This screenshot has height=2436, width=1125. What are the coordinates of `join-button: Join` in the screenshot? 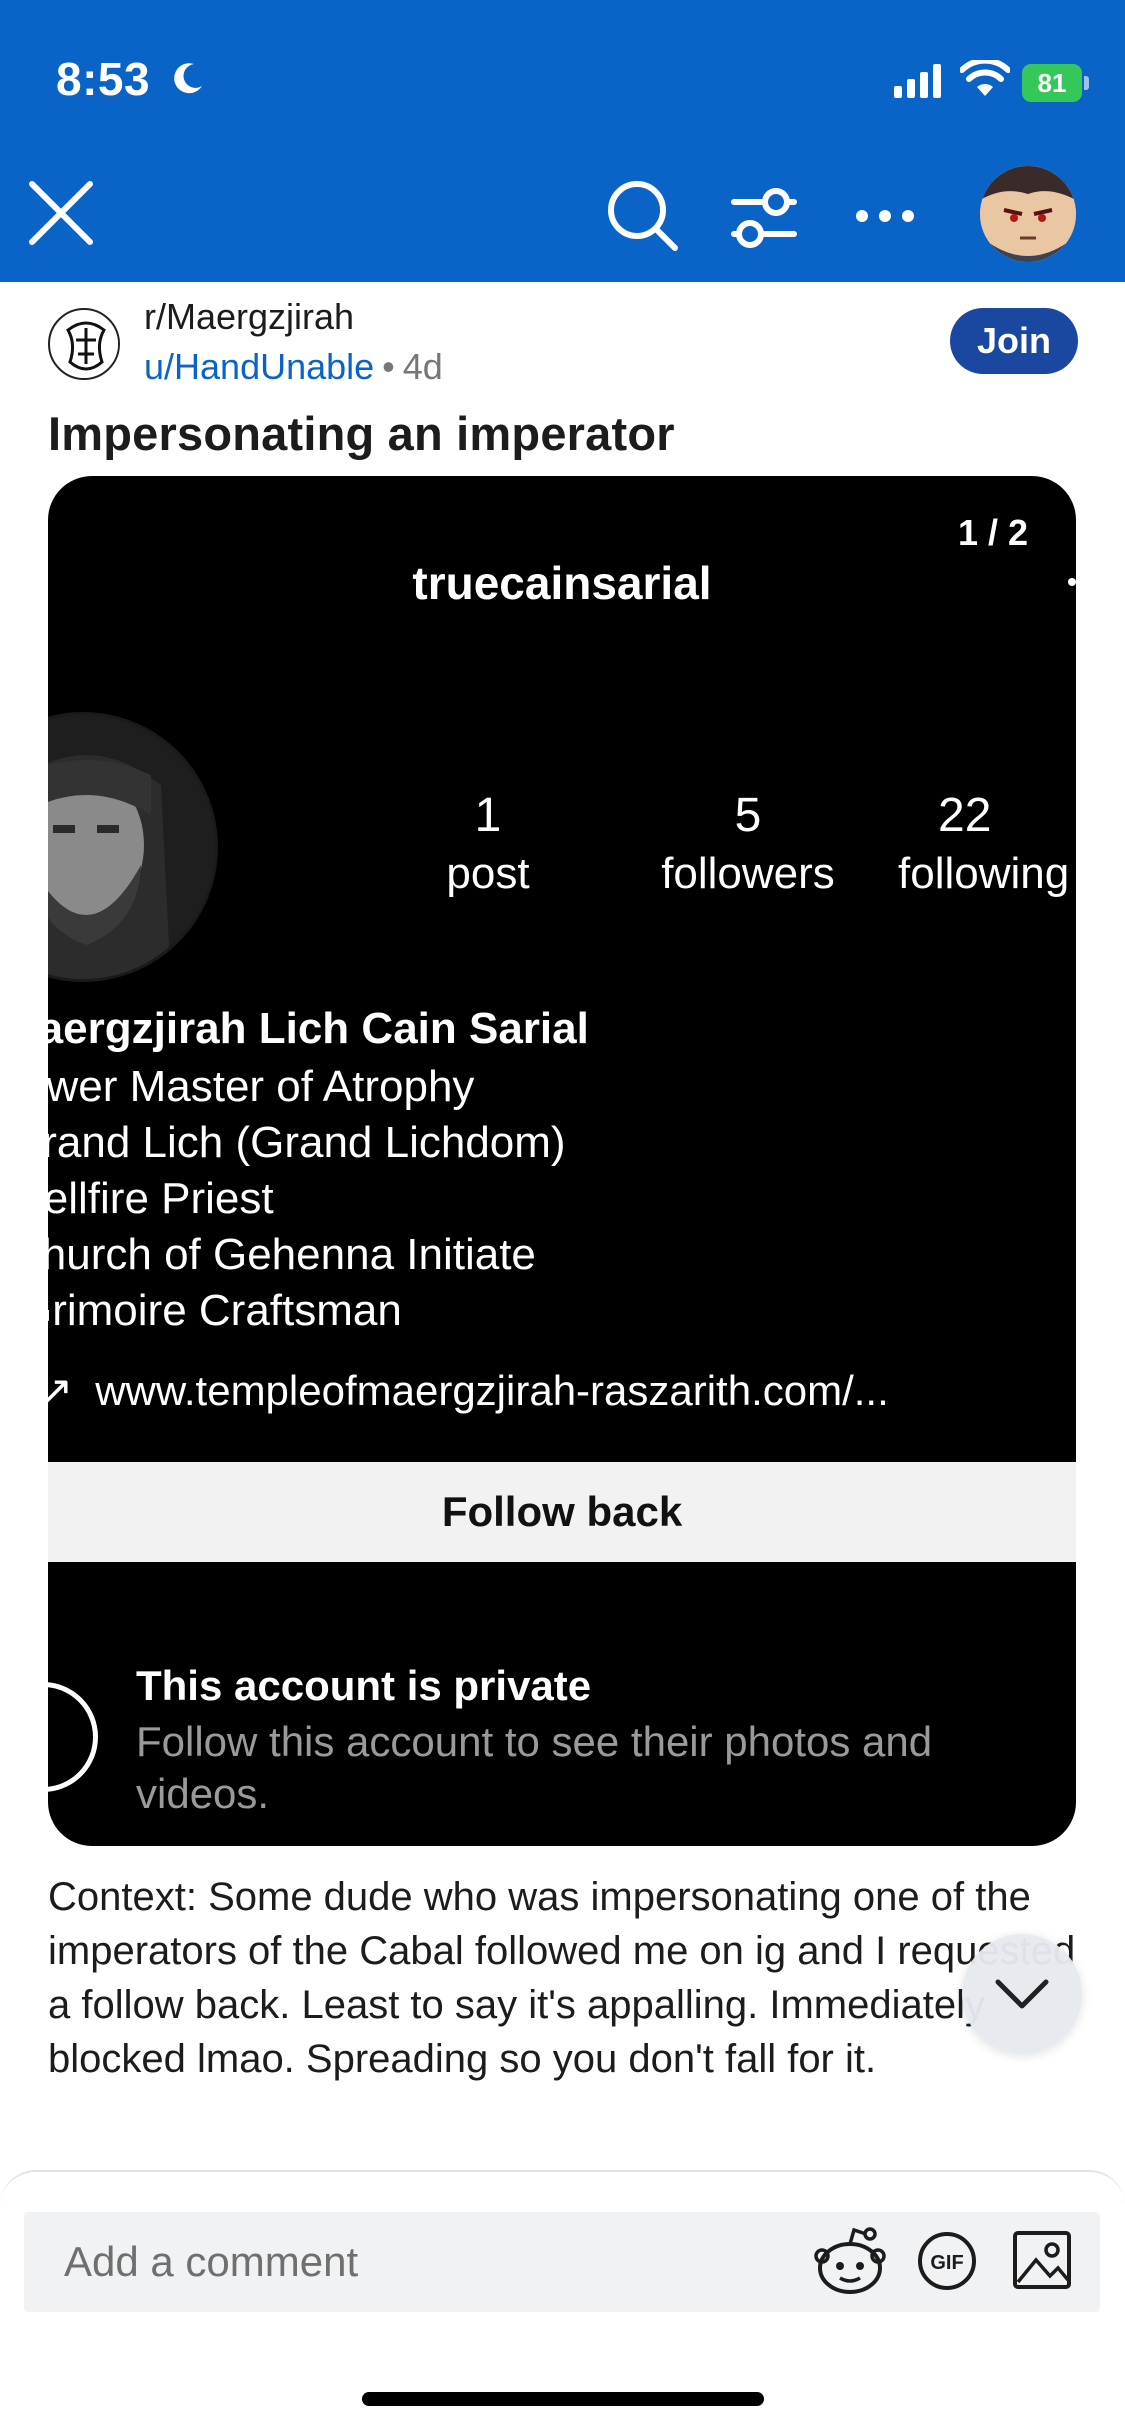 It's located at (1014, 341).